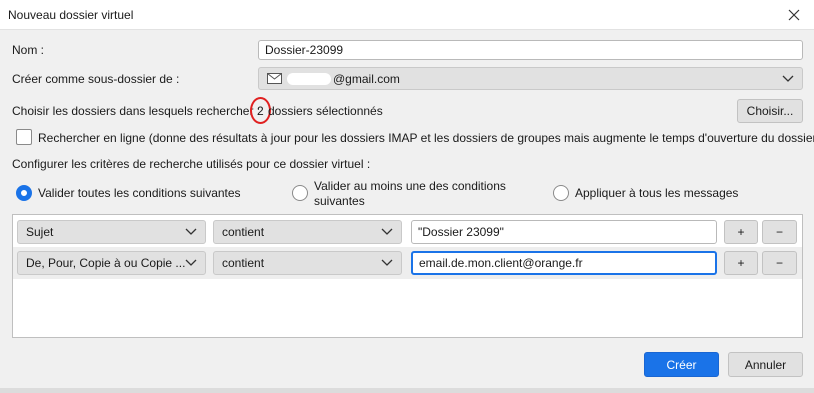  I want to click on match-all-label: Valider toutes les conditions suivantes, so click(139, 193).